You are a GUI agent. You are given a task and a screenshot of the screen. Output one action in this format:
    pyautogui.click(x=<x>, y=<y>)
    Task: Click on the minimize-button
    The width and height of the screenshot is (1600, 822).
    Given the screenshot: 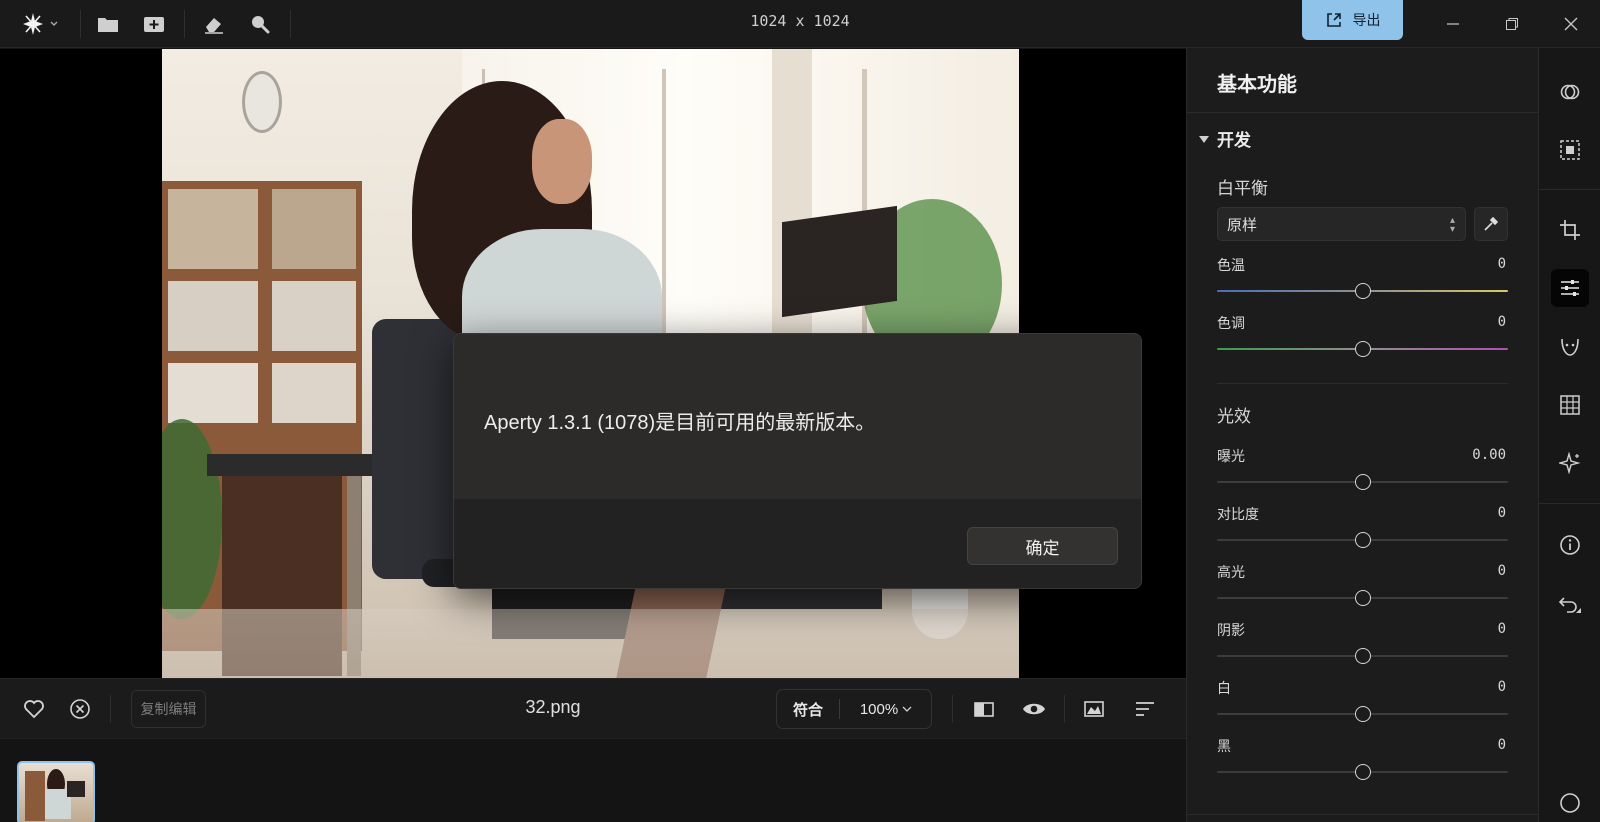 What is the action you would take?
    pyautogui.click(x=1453, y=24)
    